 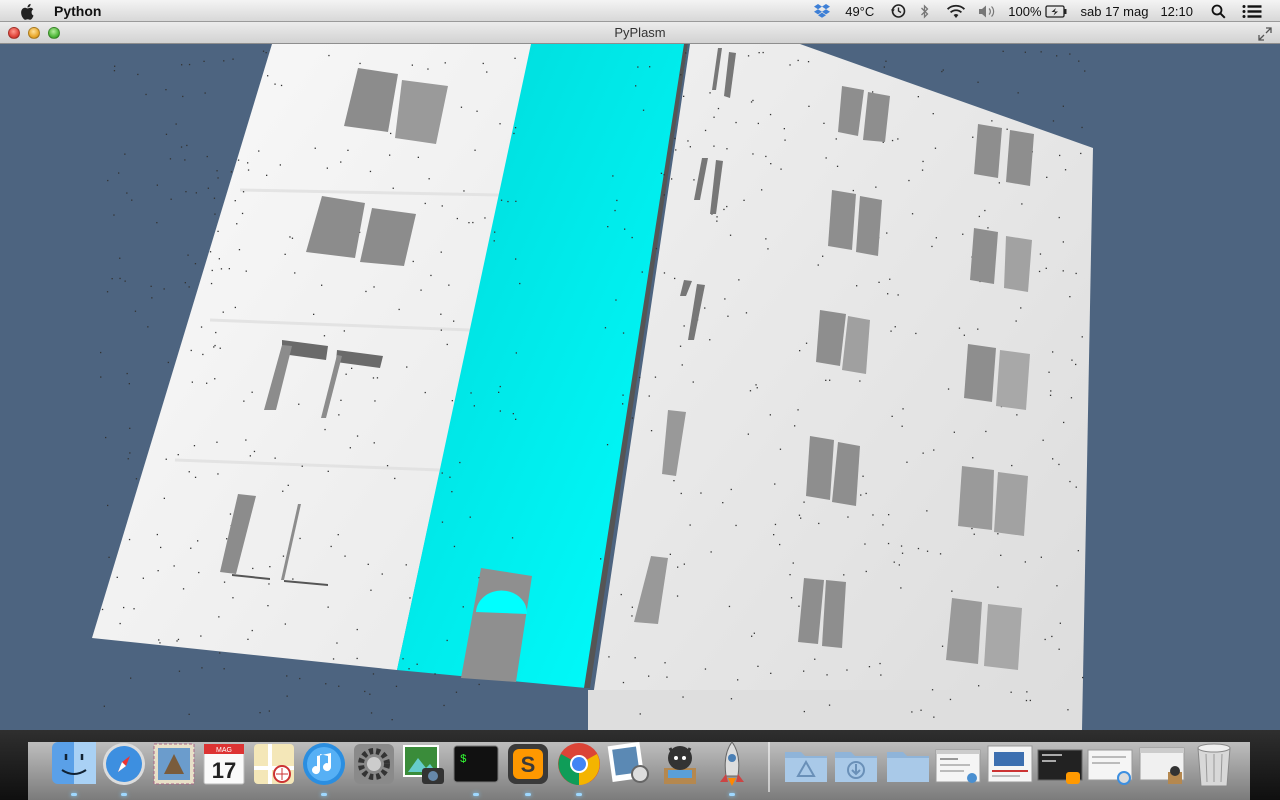 I want to click on bluetooth-icon, so click(x=925, y=11).